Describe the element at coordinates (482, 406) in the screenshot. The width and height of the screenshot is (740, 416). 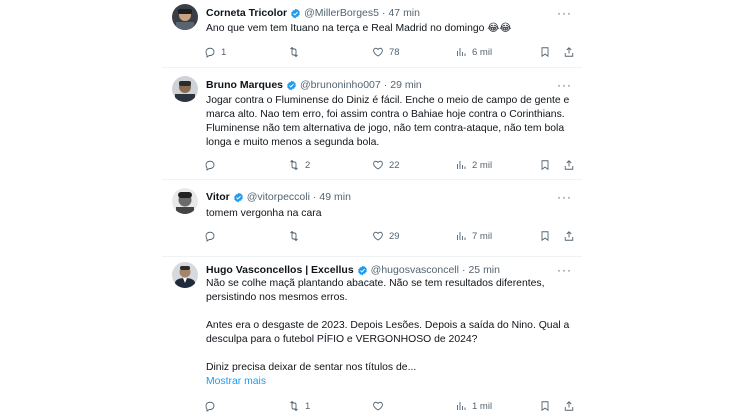
I see `view-count: 1 mil` at that location.